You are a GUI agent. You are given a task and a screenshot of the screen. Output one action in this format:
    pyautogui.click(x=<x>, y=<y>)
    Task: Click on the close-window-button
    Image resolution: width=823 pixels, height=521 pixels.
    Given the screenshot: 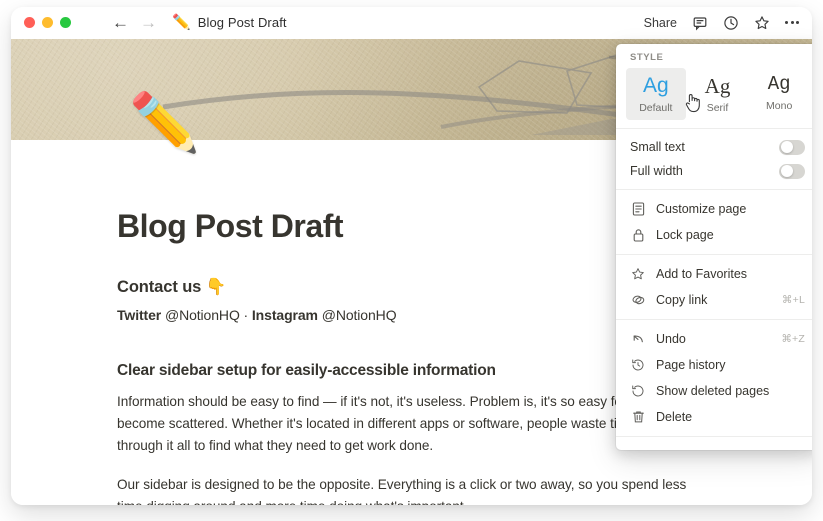 What is the action you would take?
    pyautogui.click(x=29, y=22)
    